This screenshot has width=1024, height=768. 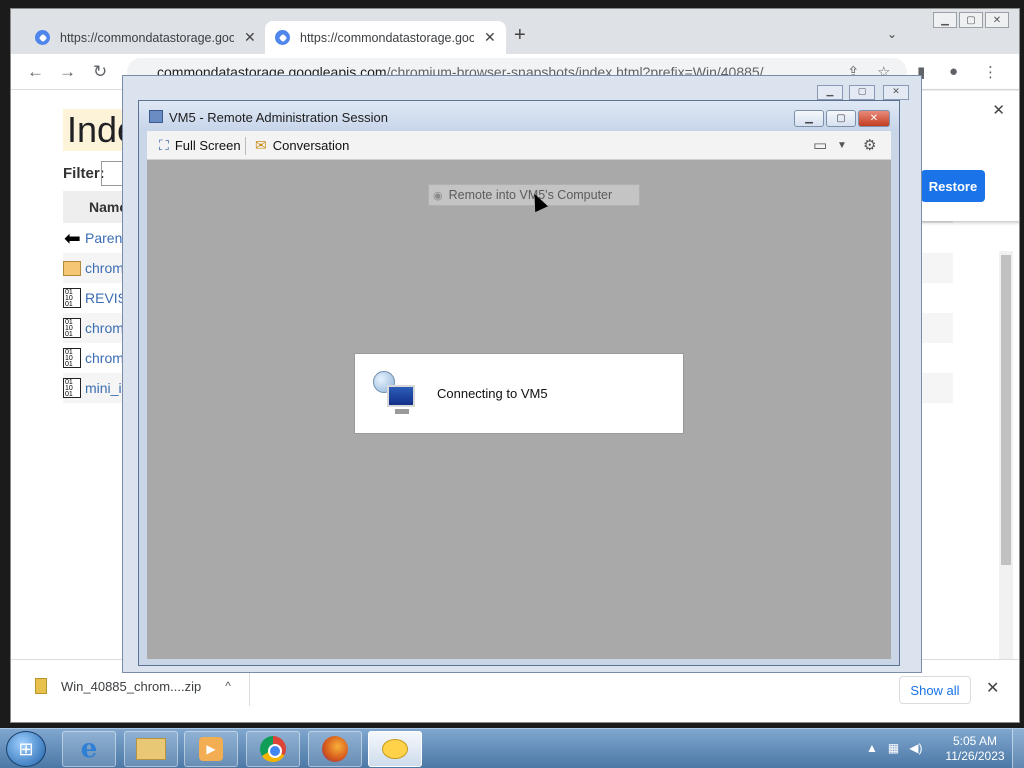 What do you see at coordinates (67, 72) in the screenshot?
I see `forward-icon: →` at bounding box center [67, 72].